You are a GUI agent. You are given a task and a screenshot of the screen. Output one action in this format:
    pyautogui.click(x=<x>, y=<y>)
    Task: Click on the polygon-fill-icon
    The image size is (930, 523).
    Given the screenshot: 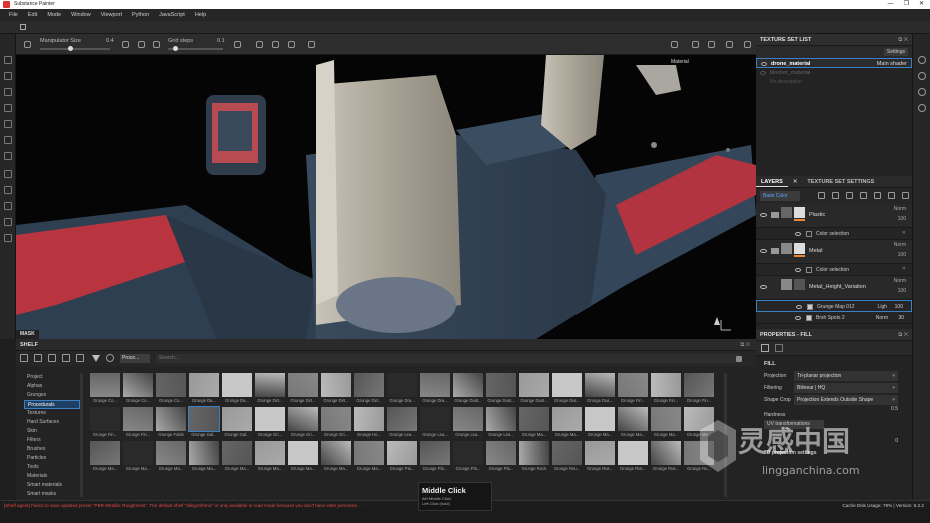 What is the action you would take?
    pyautogui.click(x=8, y=108)
    